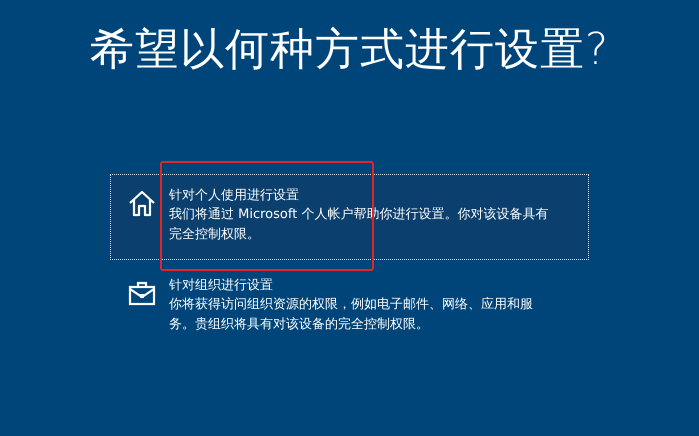  Describe the element at coordinates (234, 196) in the screenshot. I see `option-title: 针对个人使用进行设置` at that location.